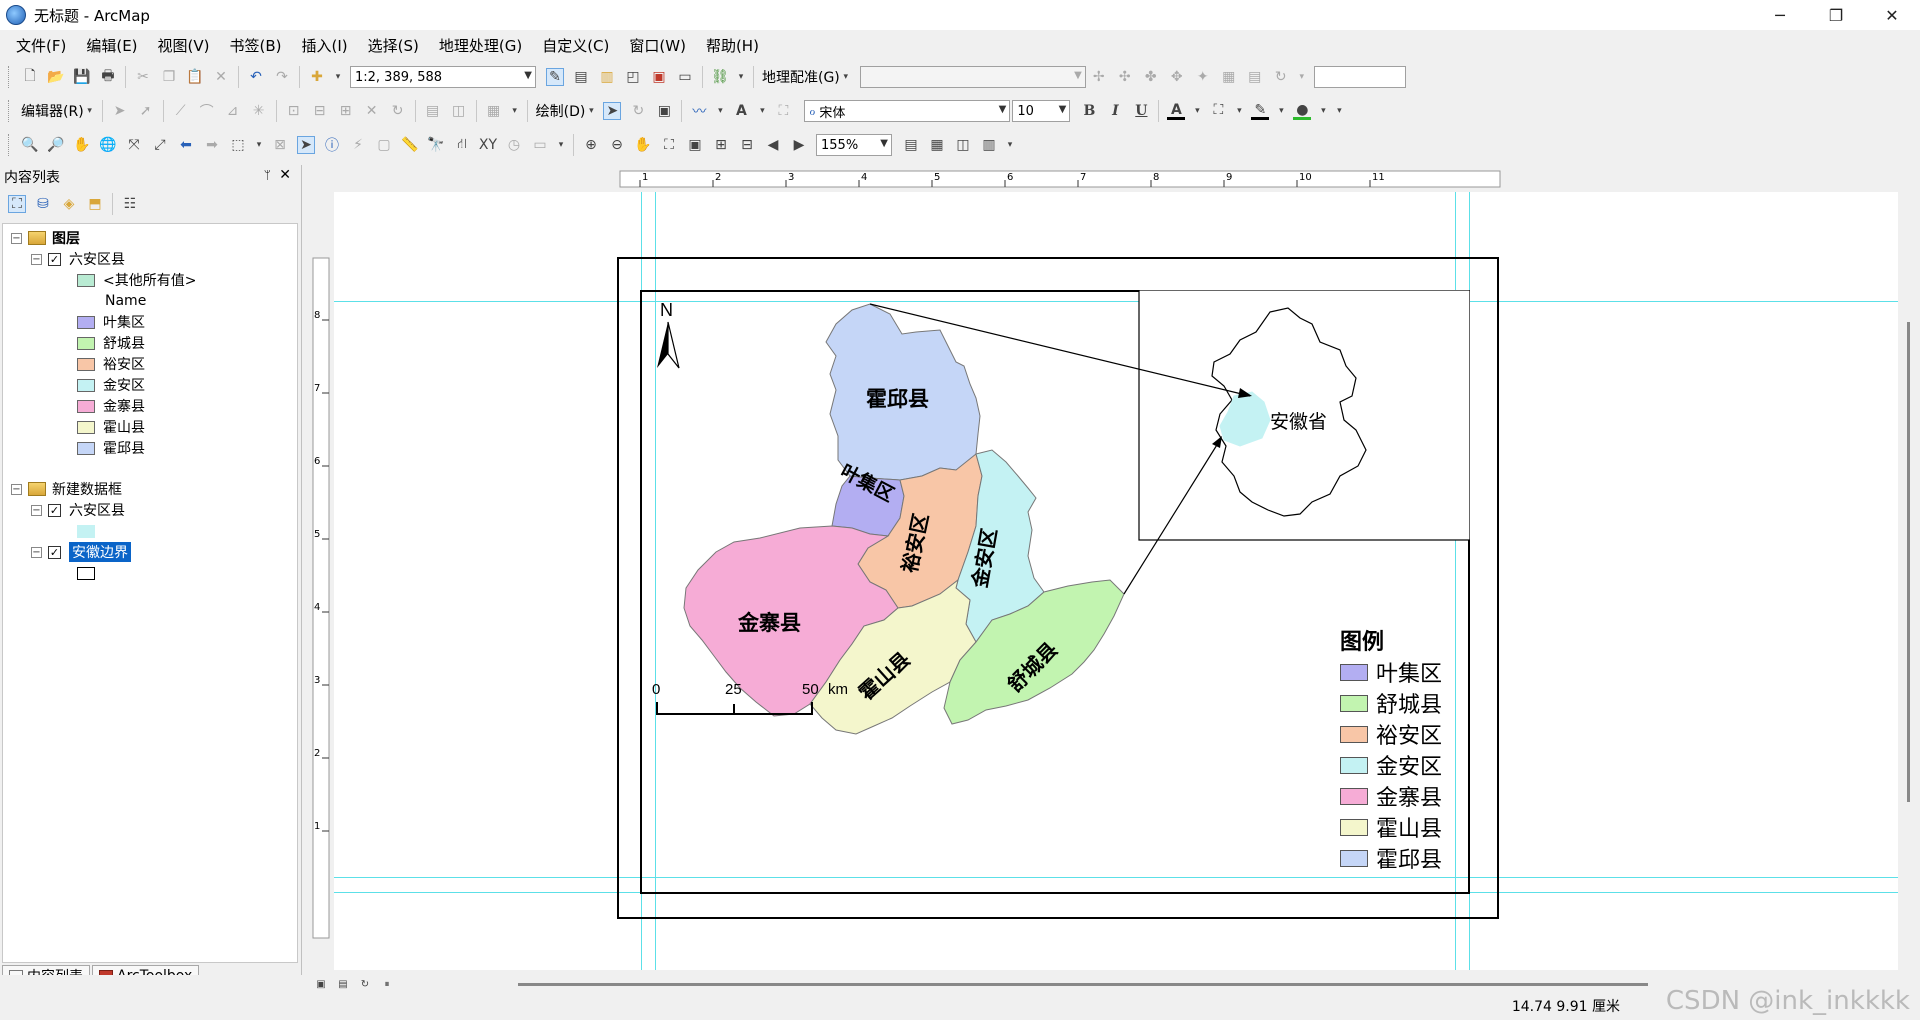  What do you see at coordinates (111, 45) in the screenshot?
I see `menu-edit: 编辑(E)` at bounding box center [111, 45].